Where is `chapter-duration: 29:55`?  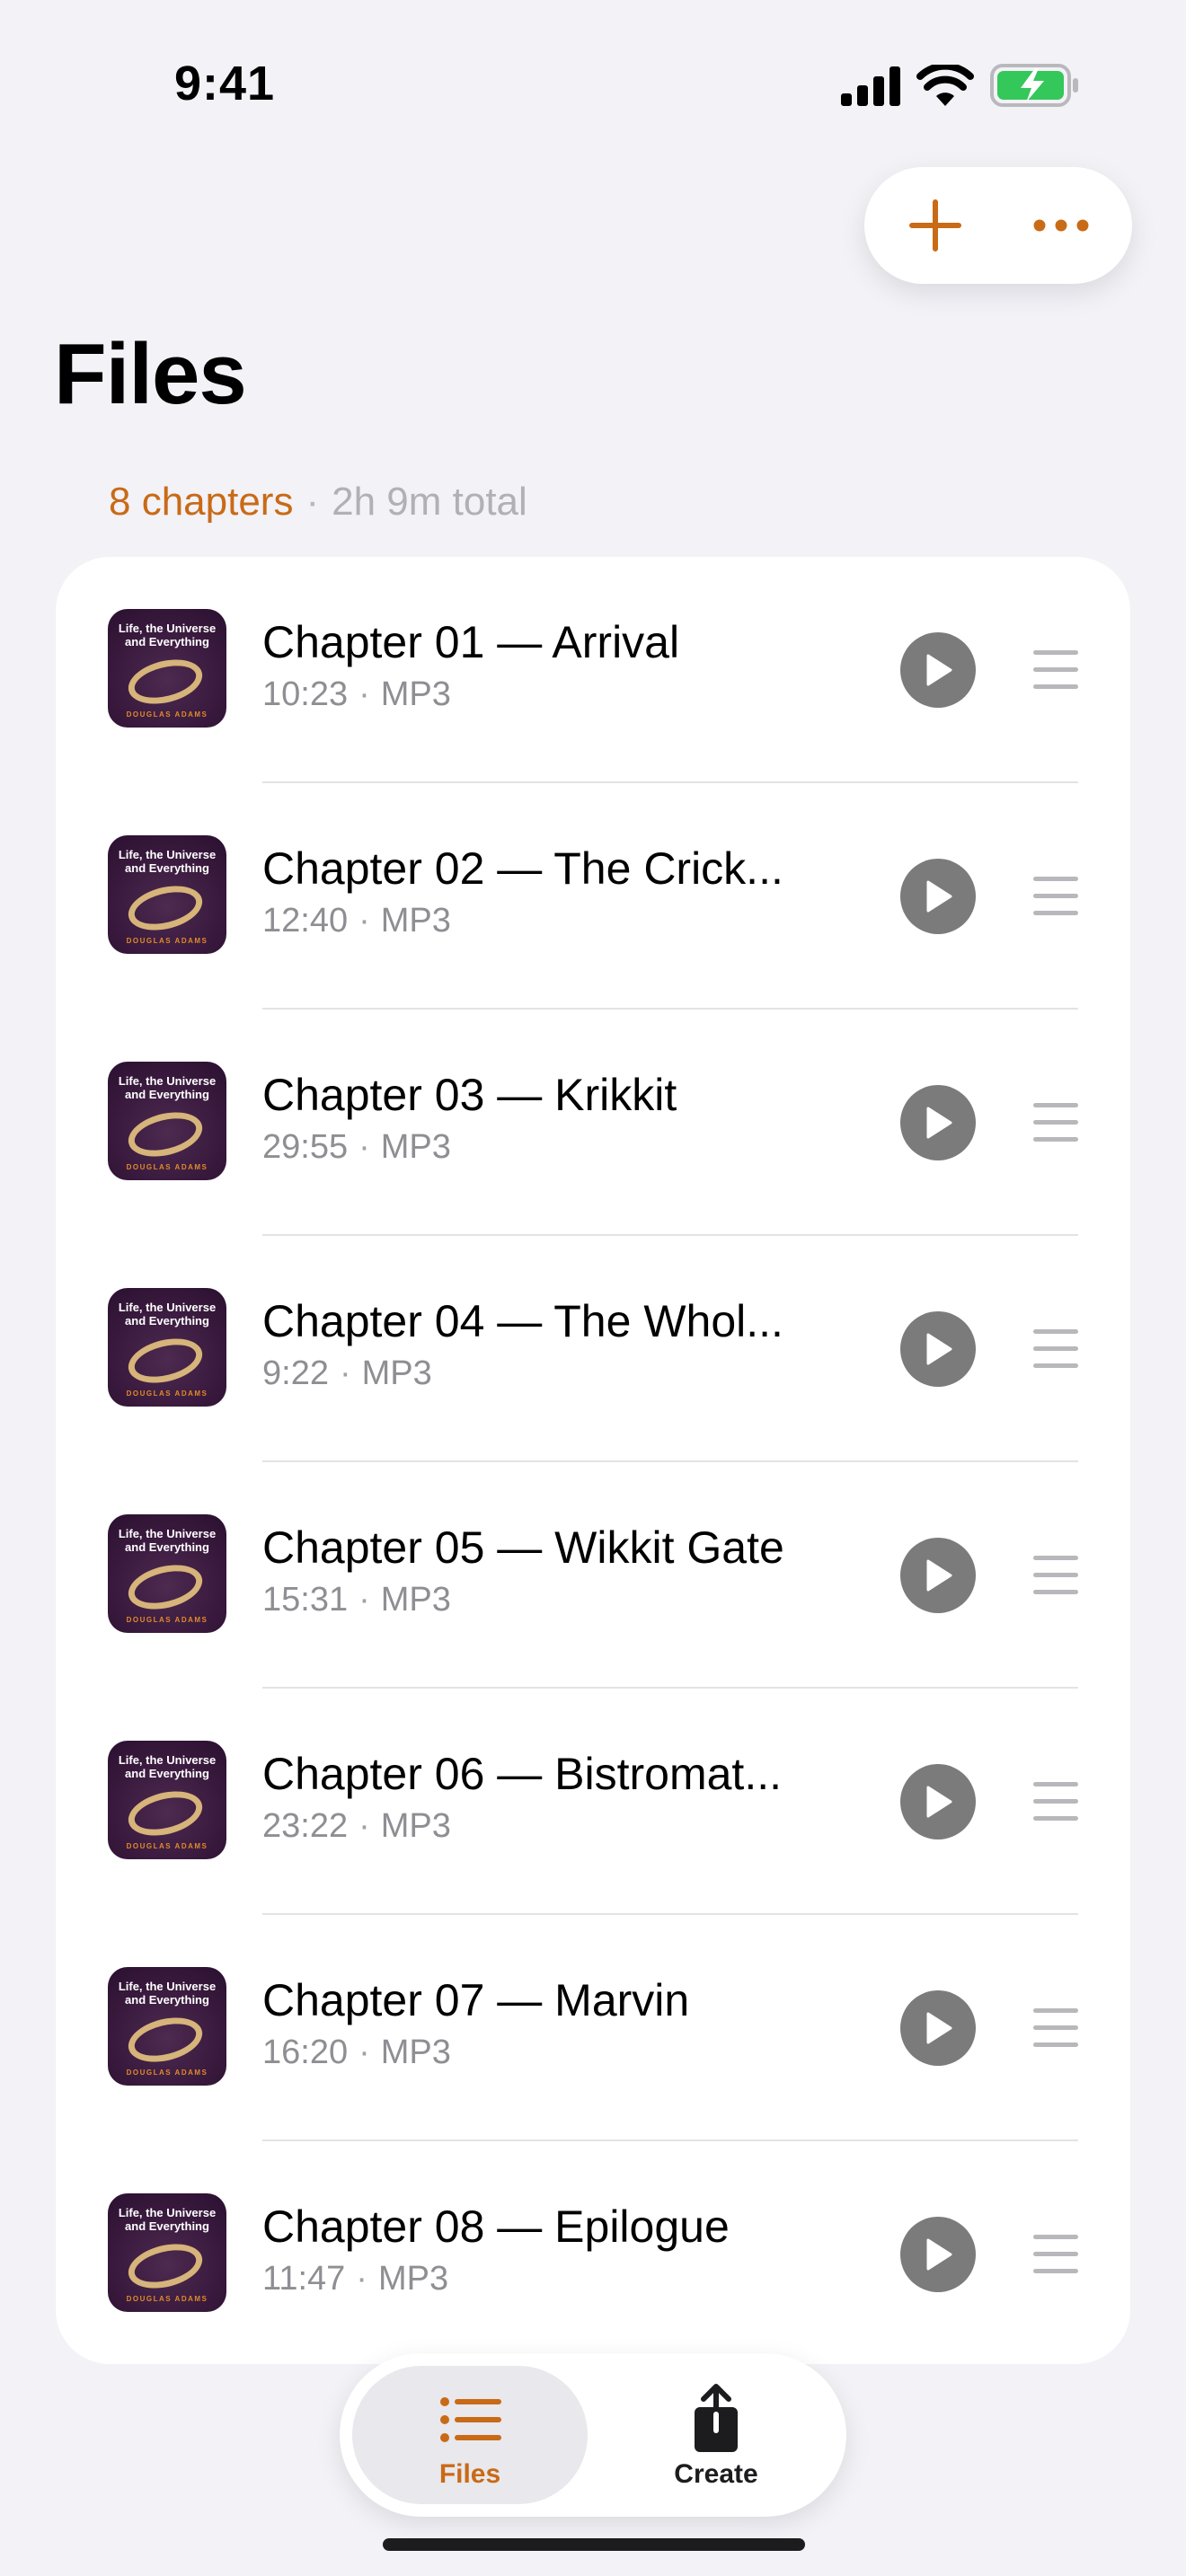
chapter-duration: 29:55 is located at coordinates (305, 1147).